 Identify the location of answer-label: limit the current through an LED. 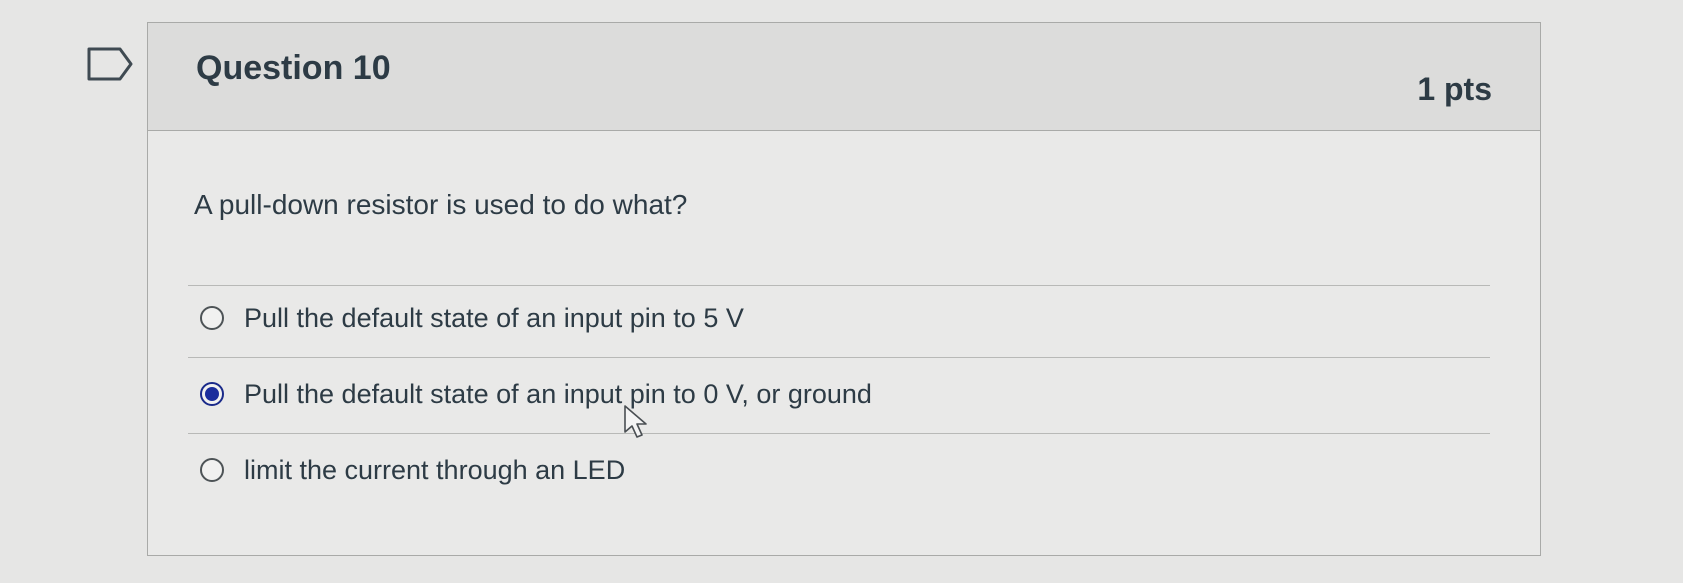
(435, 469).